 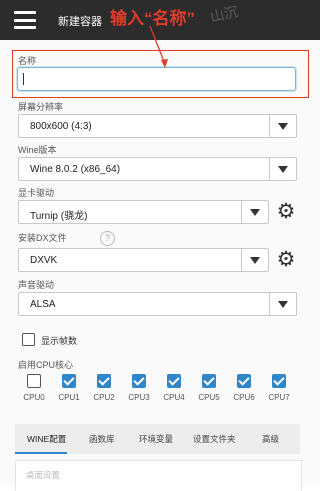 I want to click on gpu-settings-gear-icon: ⚙, so click(x=286, y=212).